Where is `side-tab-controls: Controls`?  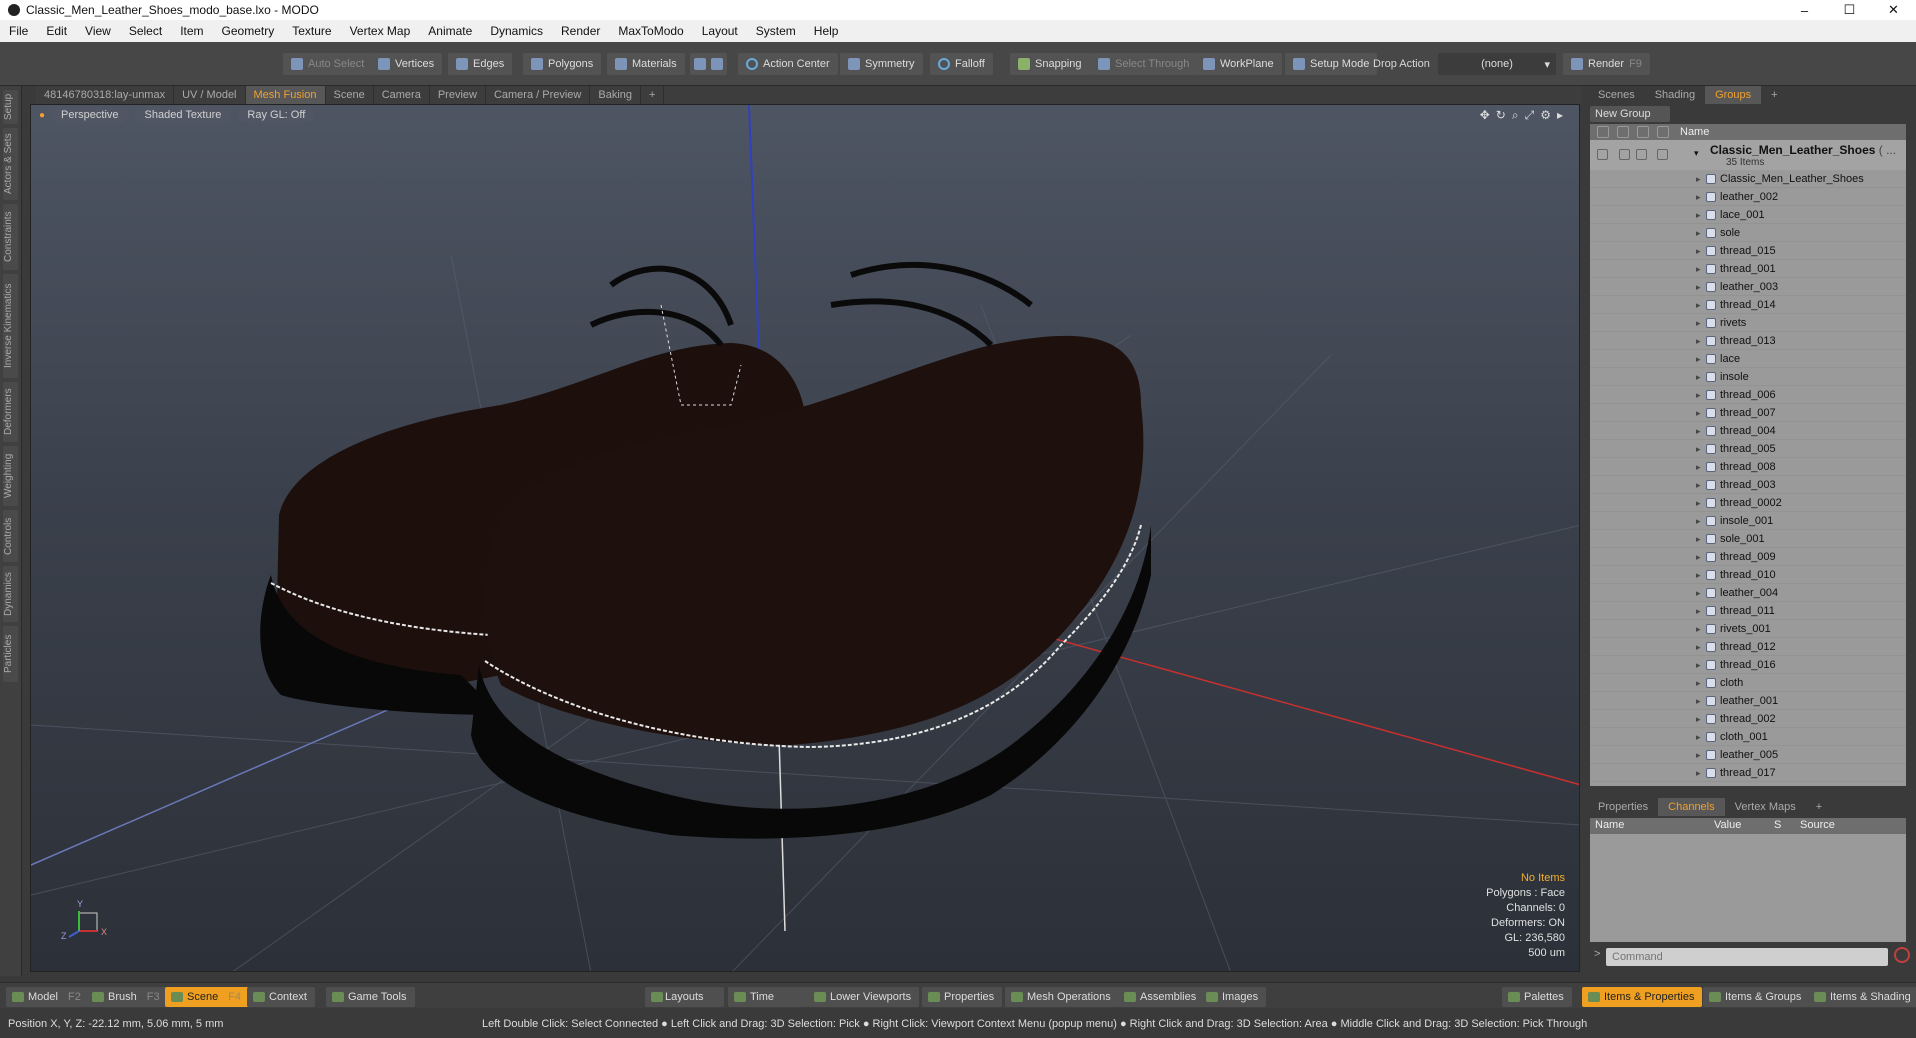
side-tab-controls: Controls is located at coordinates (10, 536).